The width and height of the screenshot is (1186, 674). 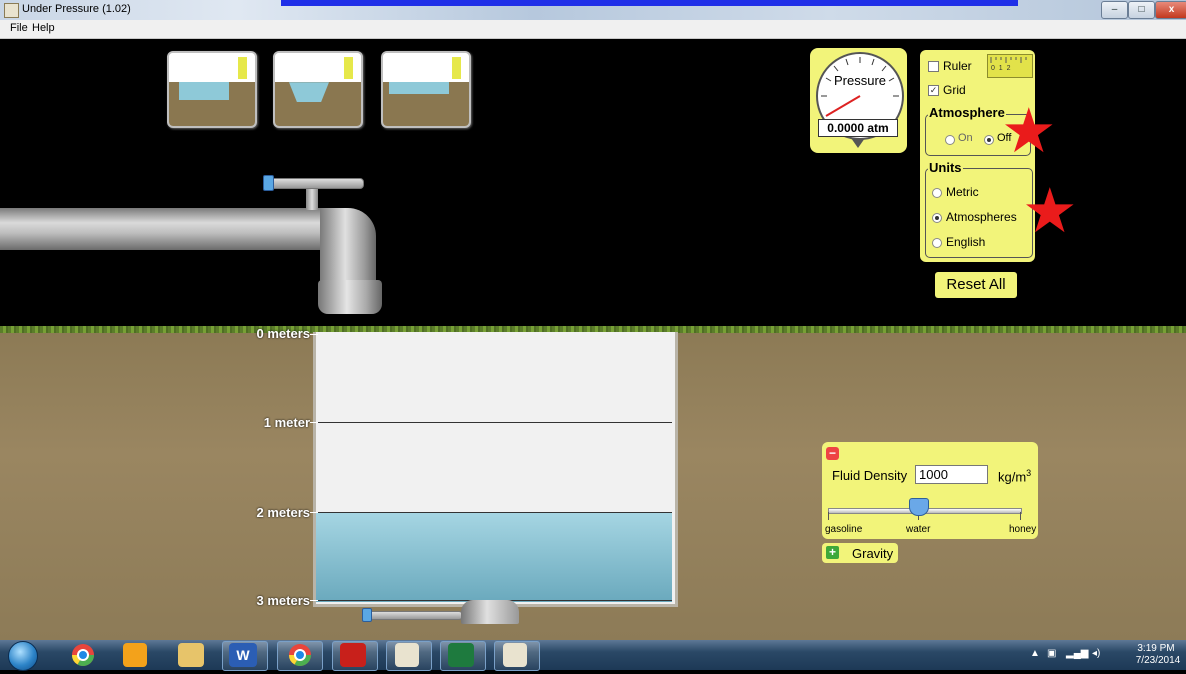 What do you see at coordinates (312, 198) in the screenshot?
I see `faucet-stem` at bounding box center [312, 198].